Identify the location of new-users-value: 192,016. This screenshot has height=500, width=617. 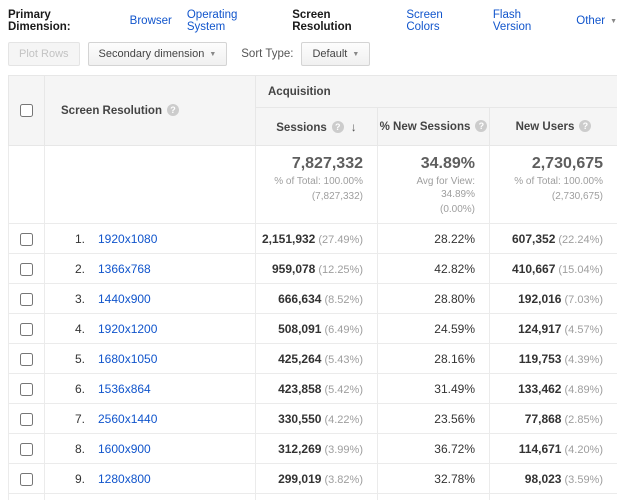
(540, 298).